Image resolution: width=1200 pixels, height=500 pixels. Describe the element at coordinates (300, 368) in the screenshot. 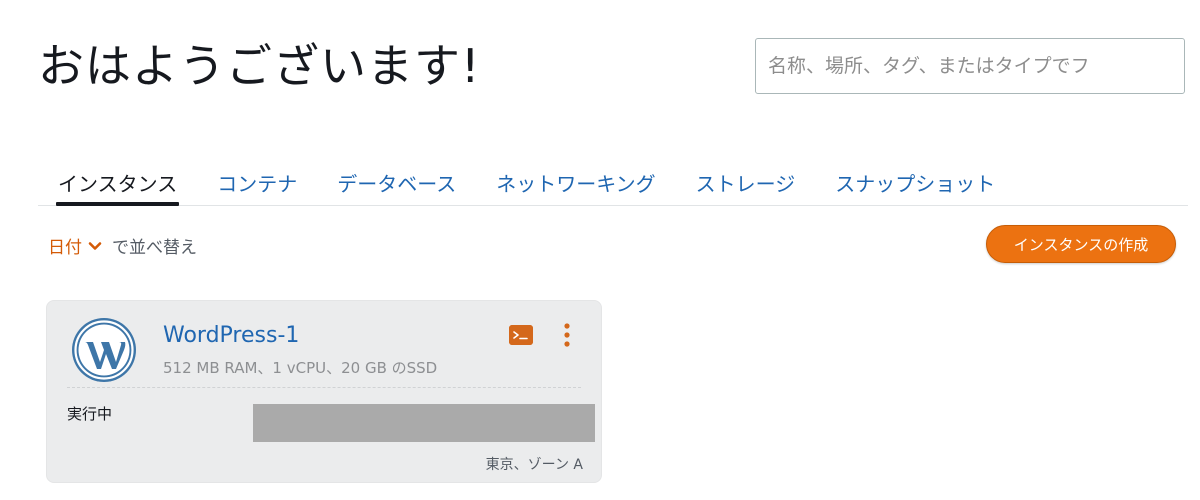

I see `instance-specs: 512 MB RAM、1 vCPU、20 GB のSSD` at that location.